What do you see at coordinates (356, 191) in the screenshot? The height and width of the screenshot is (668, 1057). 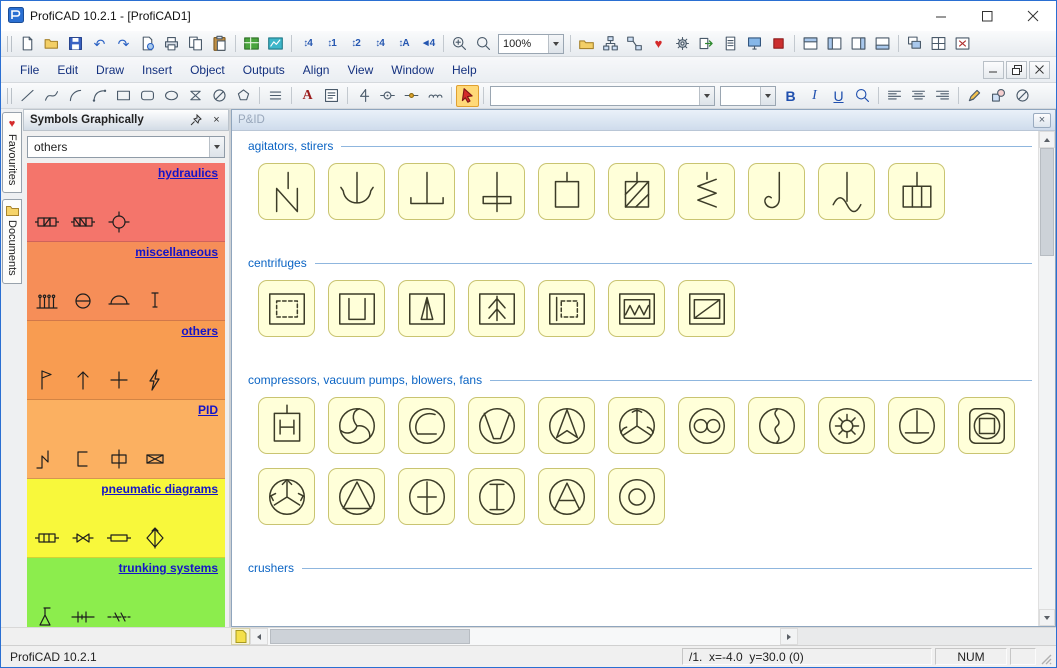 I see `agitator-anchor-symbol` at bounding box center [356, 191].